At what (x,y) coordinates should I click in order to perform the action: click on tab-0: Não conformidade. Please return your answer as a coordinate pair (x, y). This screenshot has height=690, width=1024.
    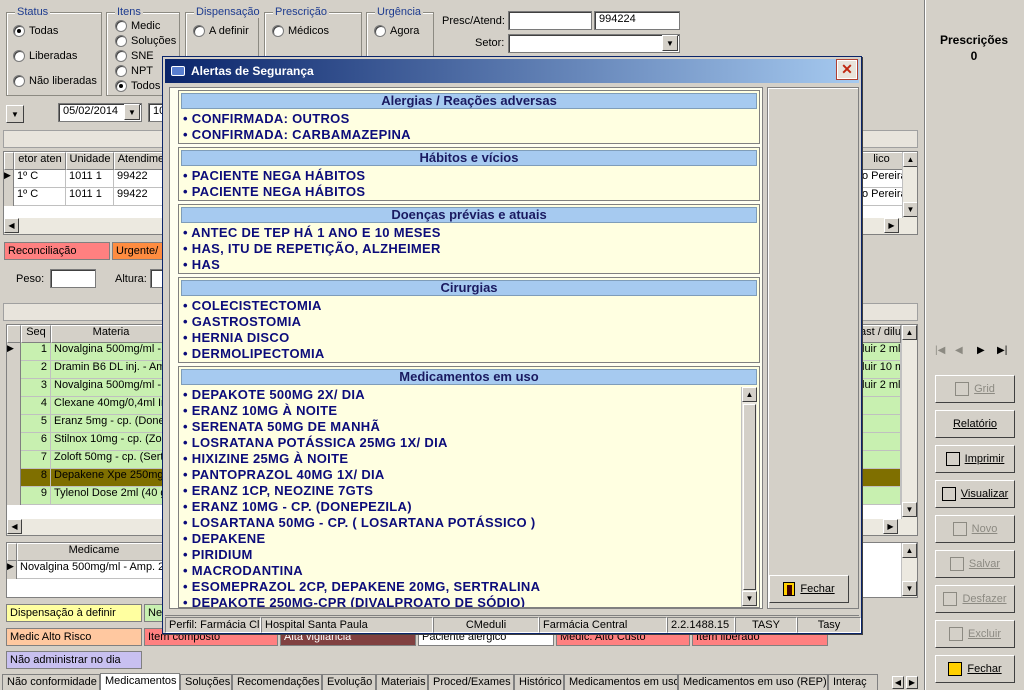
    Looking at the image, I should click on (51, 682).